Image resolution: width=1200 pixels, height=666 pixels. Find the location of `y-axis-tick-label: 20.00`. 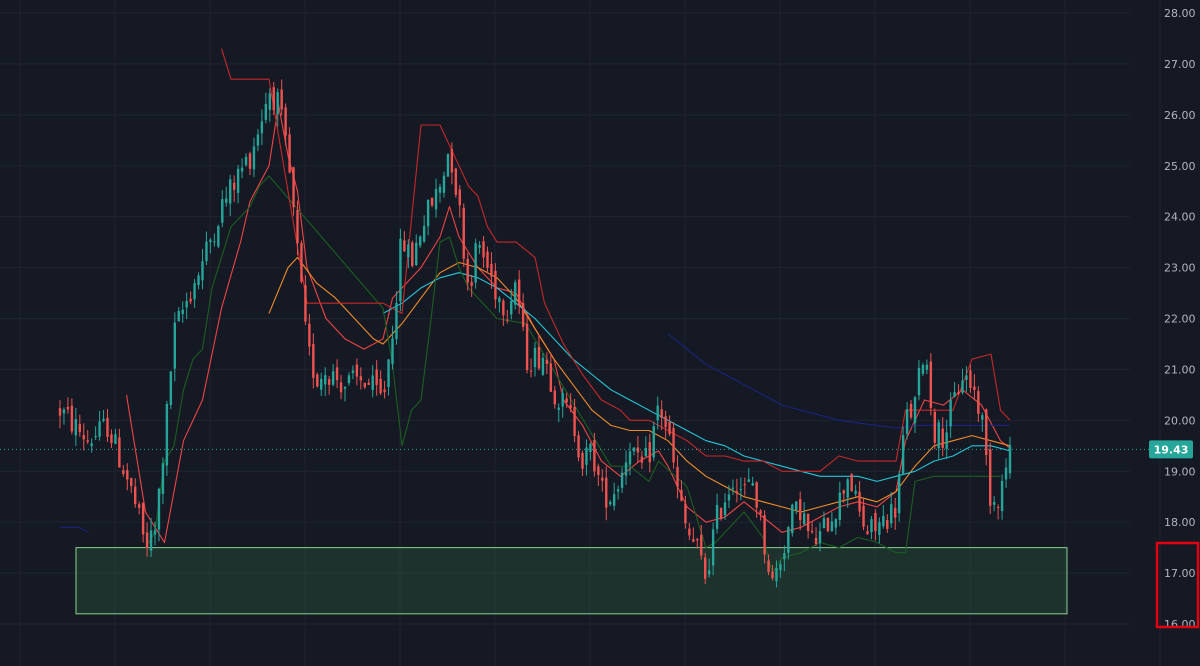

y-axis-tick-label: 20.00 is located at coordinates (1180, 420).